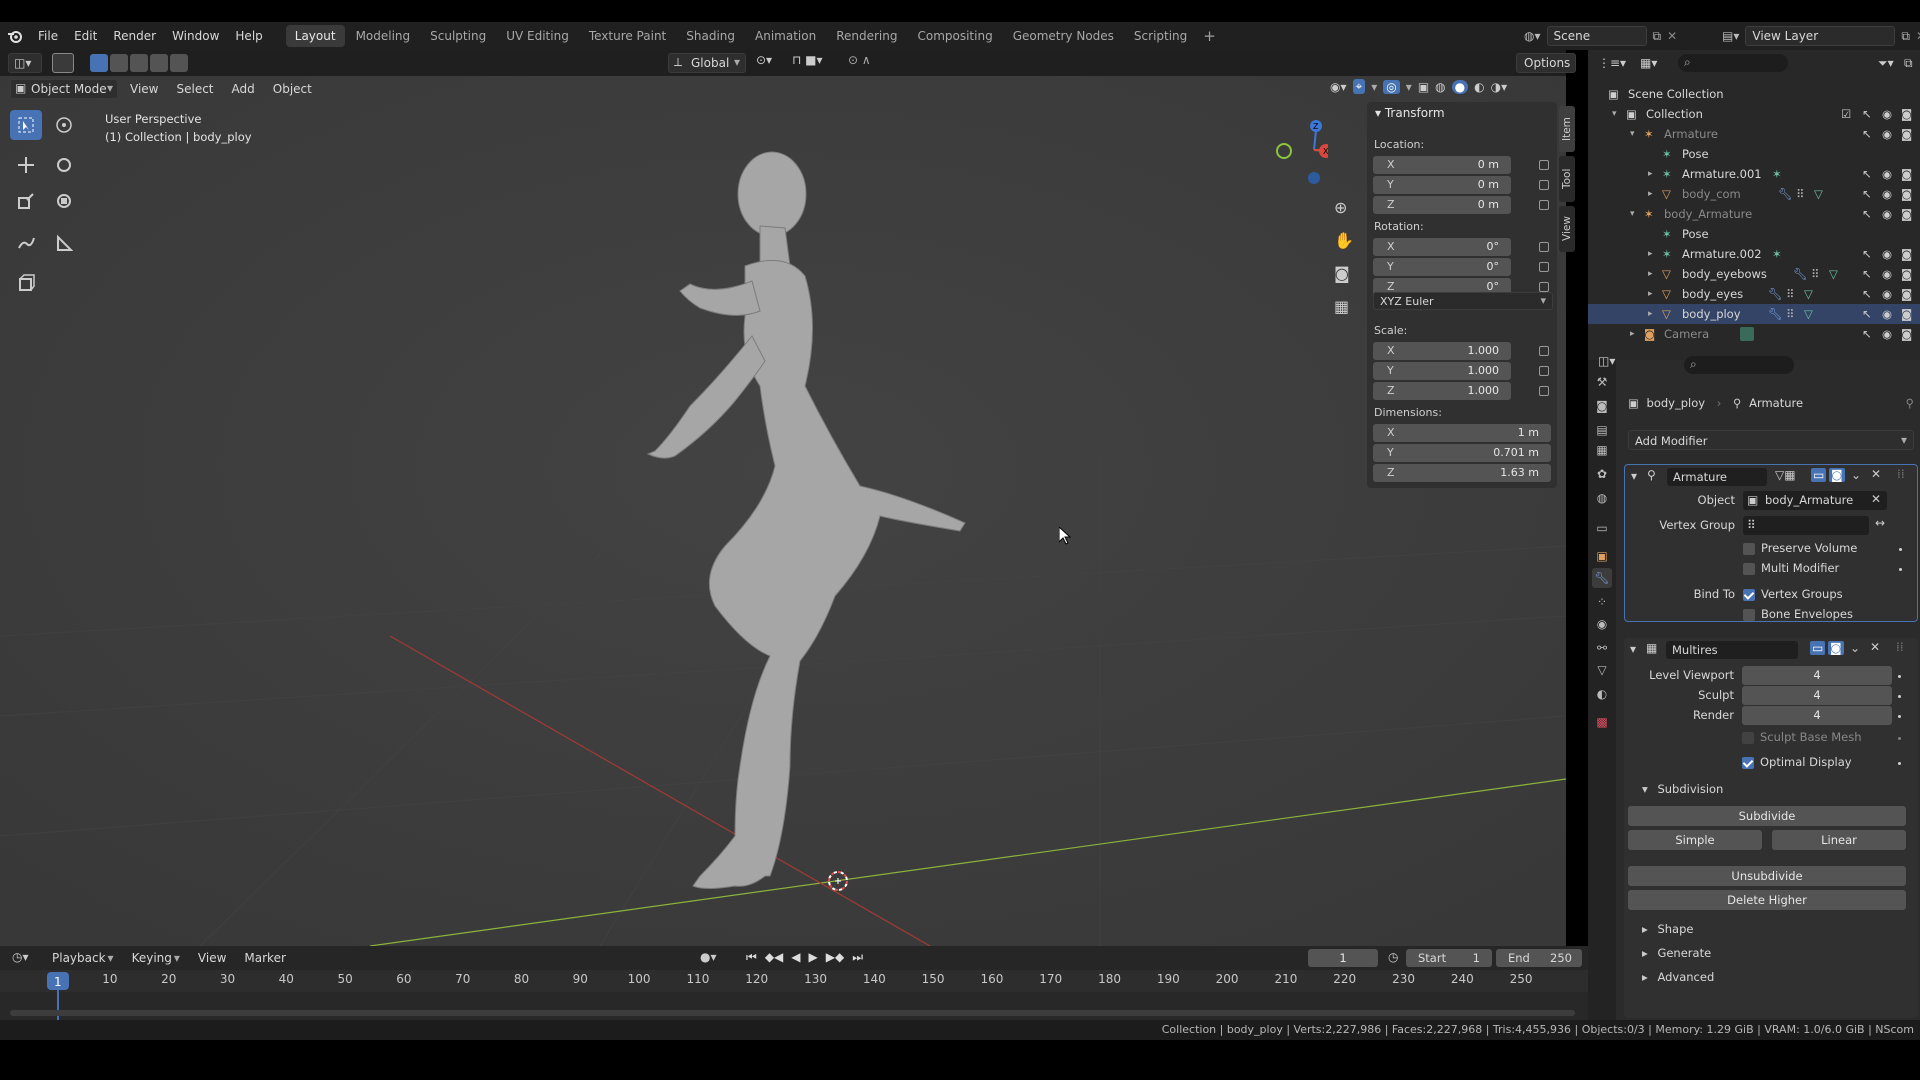 The width and height of the screenshot is (1920, 1080). What do you see at coordinates (1606, 361) in the screenshot?
I see `properties-editor-icon: ◫▾` at bounding box center [1606, 361].